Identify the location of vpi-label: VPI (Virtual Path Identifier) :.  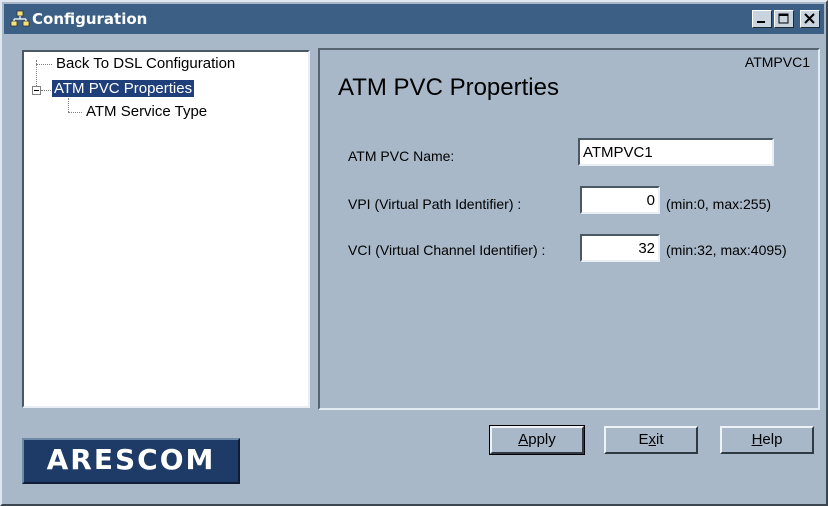
(435, 204).